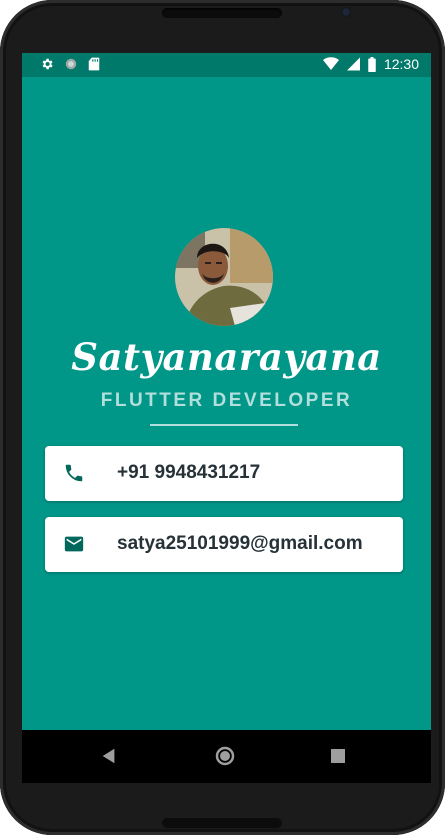 The height and width of the screenshot is (835, 445). What do you see at coordinates (226, 400) in the screenshot?
I see `profile-title: FLUTTER DEVELOPER` at bounding box center [226, 400].